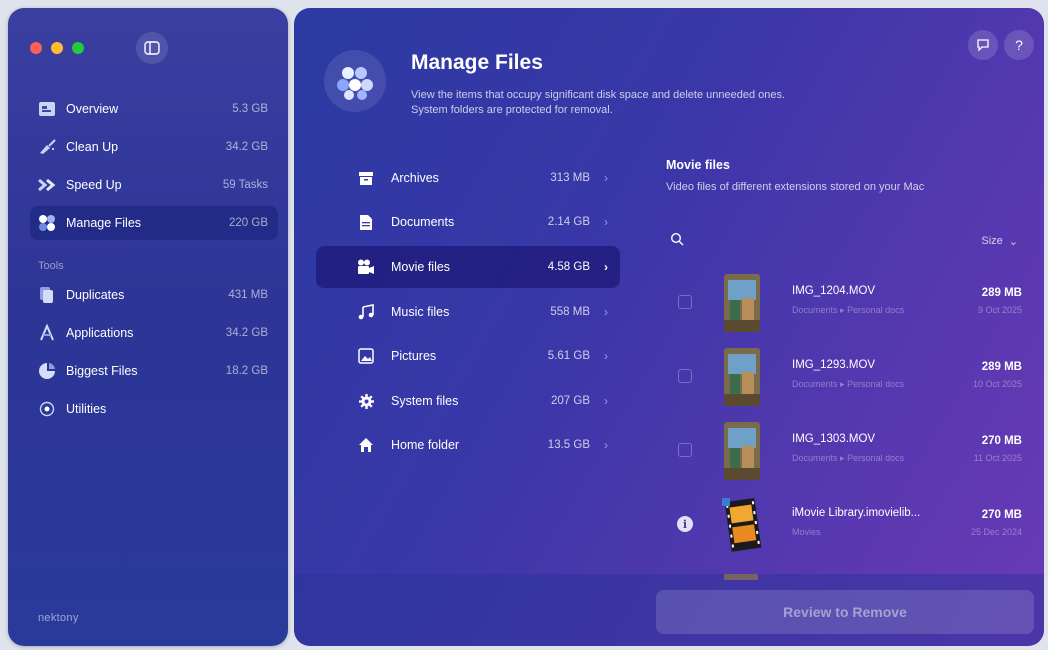 The height and width of the screenshot is (650, 1048). Describe the element at coordinates (468, 178) in the screenshot. I see `category-archives: Archives 313 MB ›` at that location.